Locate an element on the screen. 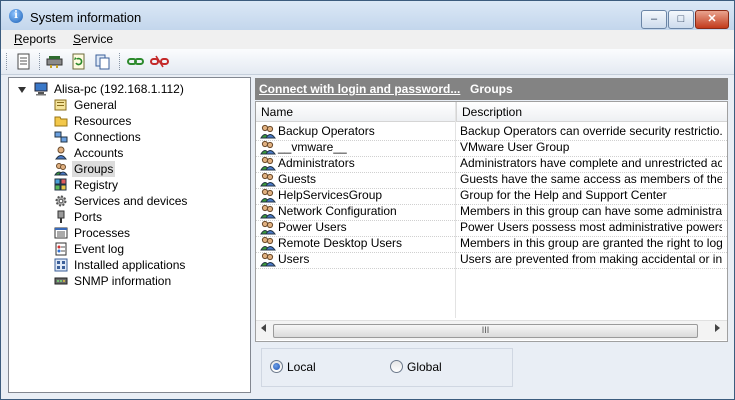 This screenshot has width=735, height=400. tree-item-label: Ports is located at coordinates (88, 217).